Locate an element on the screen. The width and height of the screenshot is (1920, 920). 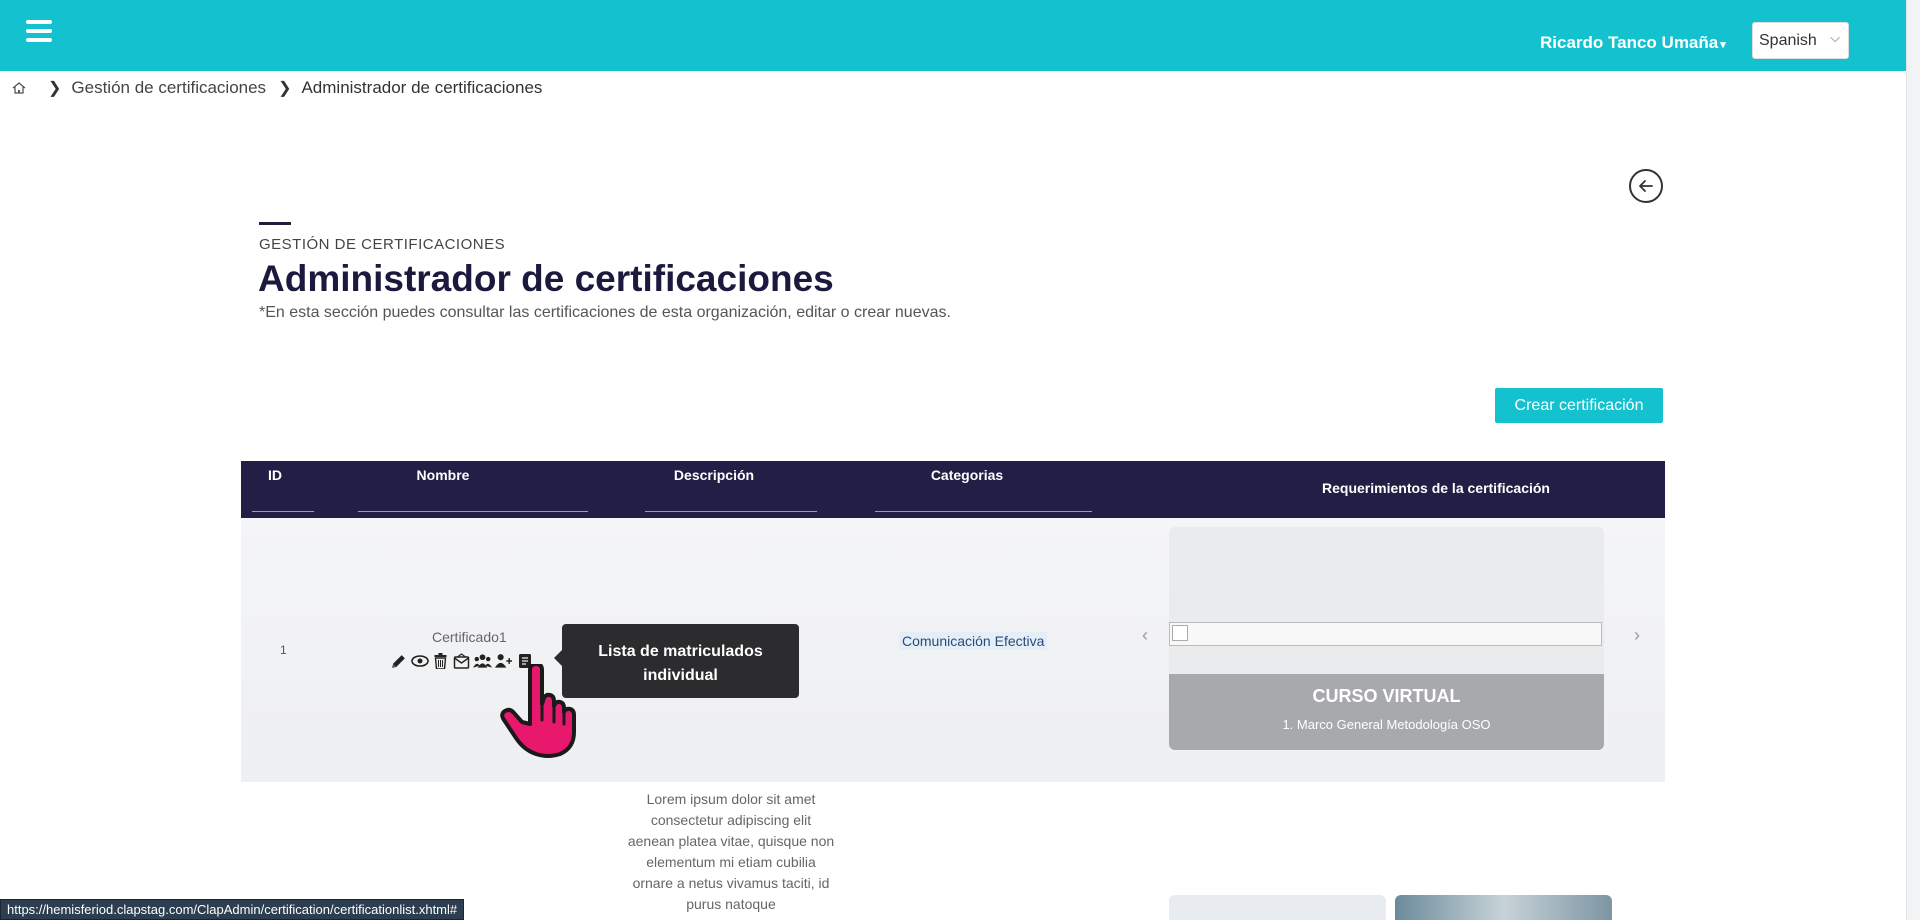
requirement-name: 1. Marco General Metodología OSO is located at coordinates (1386, 724).